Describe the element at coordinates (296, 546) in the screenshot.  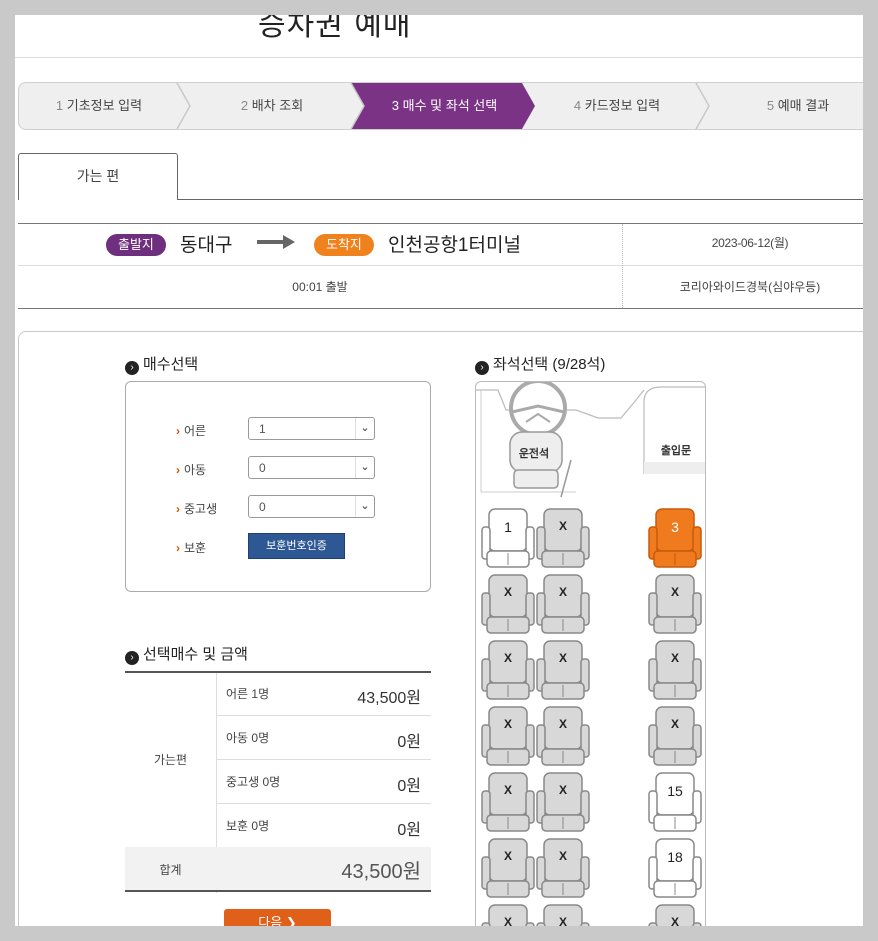
I see `veteran-verify-button: 보훈번호인증` at that location.